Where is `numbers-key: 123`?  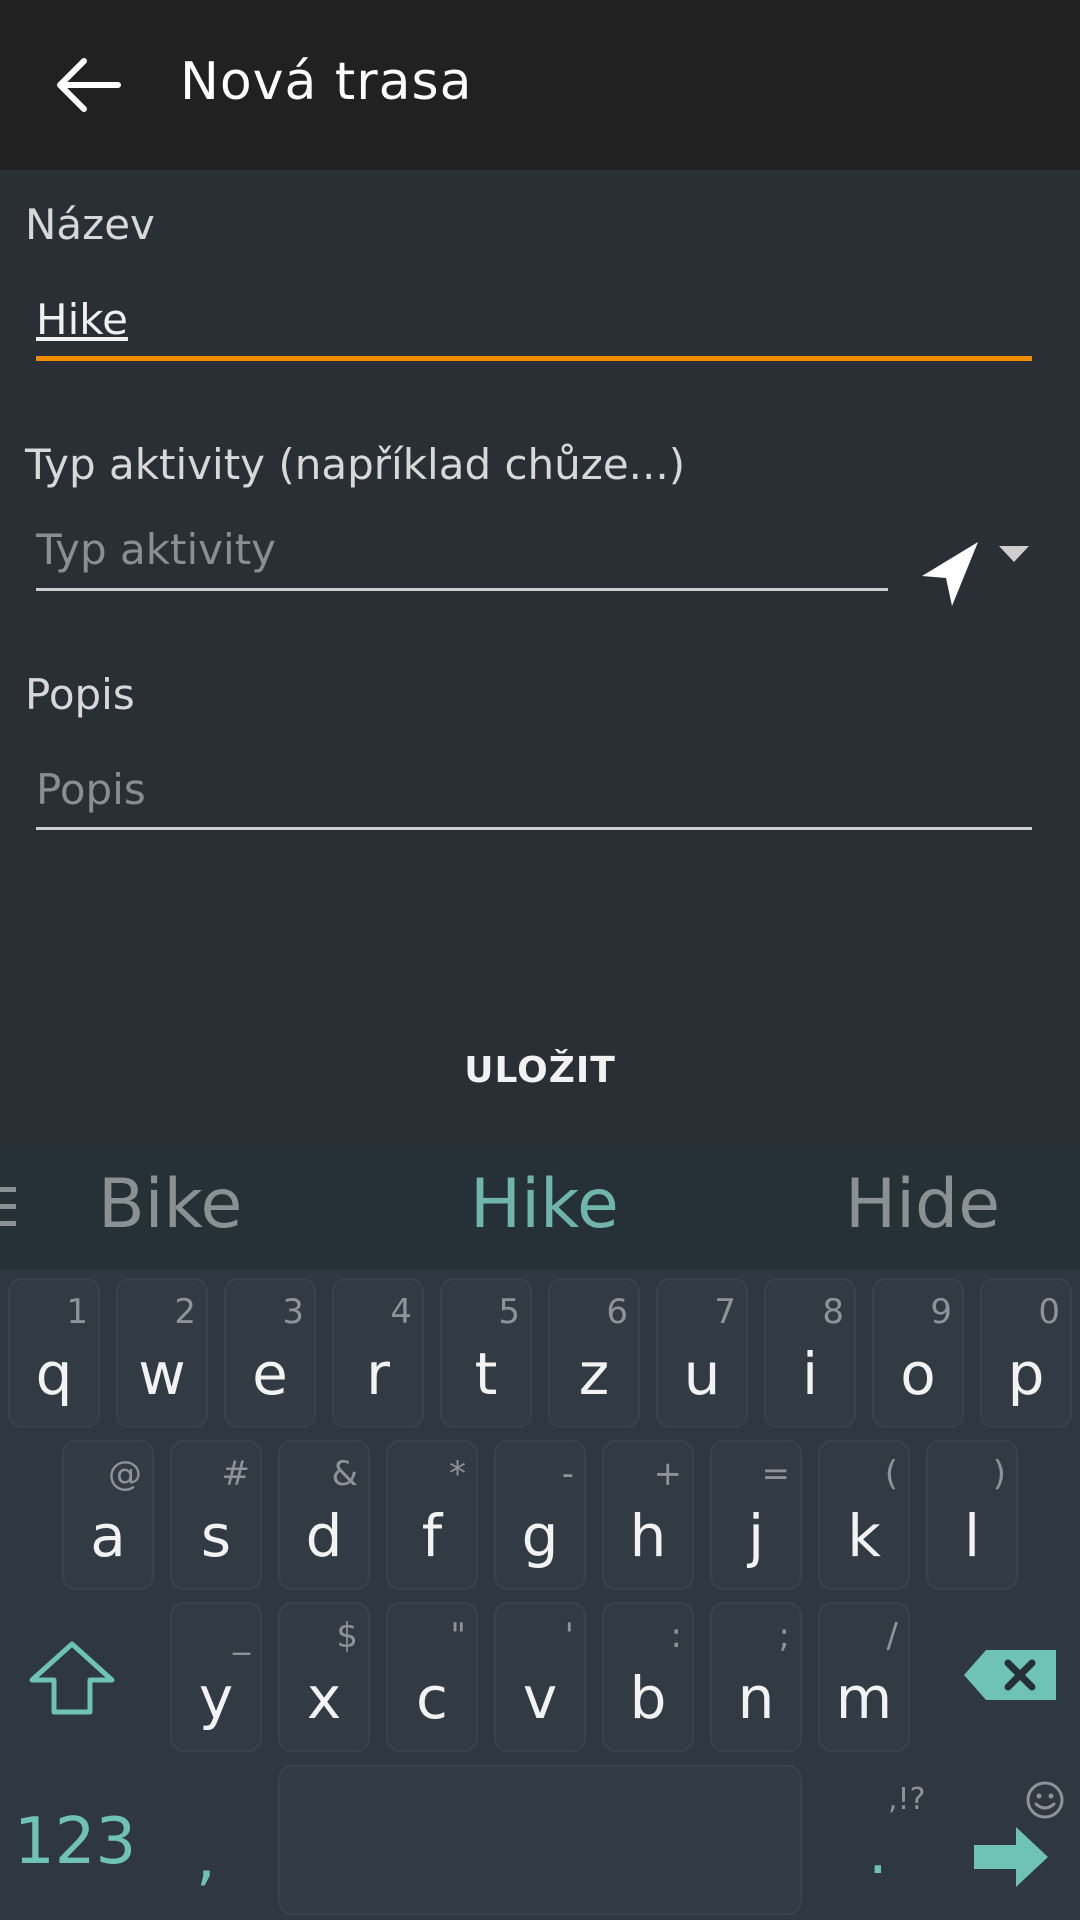 numbers-key: 123 is located at coordinates (75, 1842).